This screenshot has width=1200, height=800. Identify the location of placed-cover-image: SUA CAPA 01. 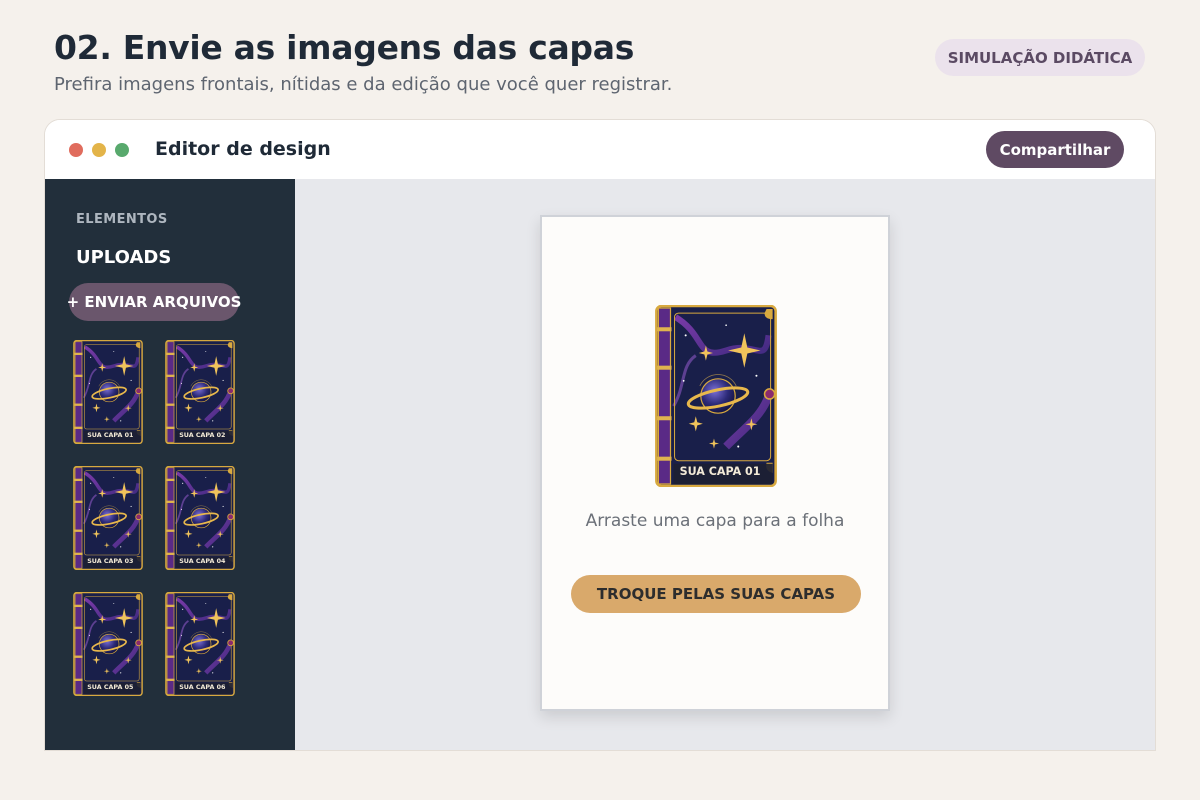
(716, 396).